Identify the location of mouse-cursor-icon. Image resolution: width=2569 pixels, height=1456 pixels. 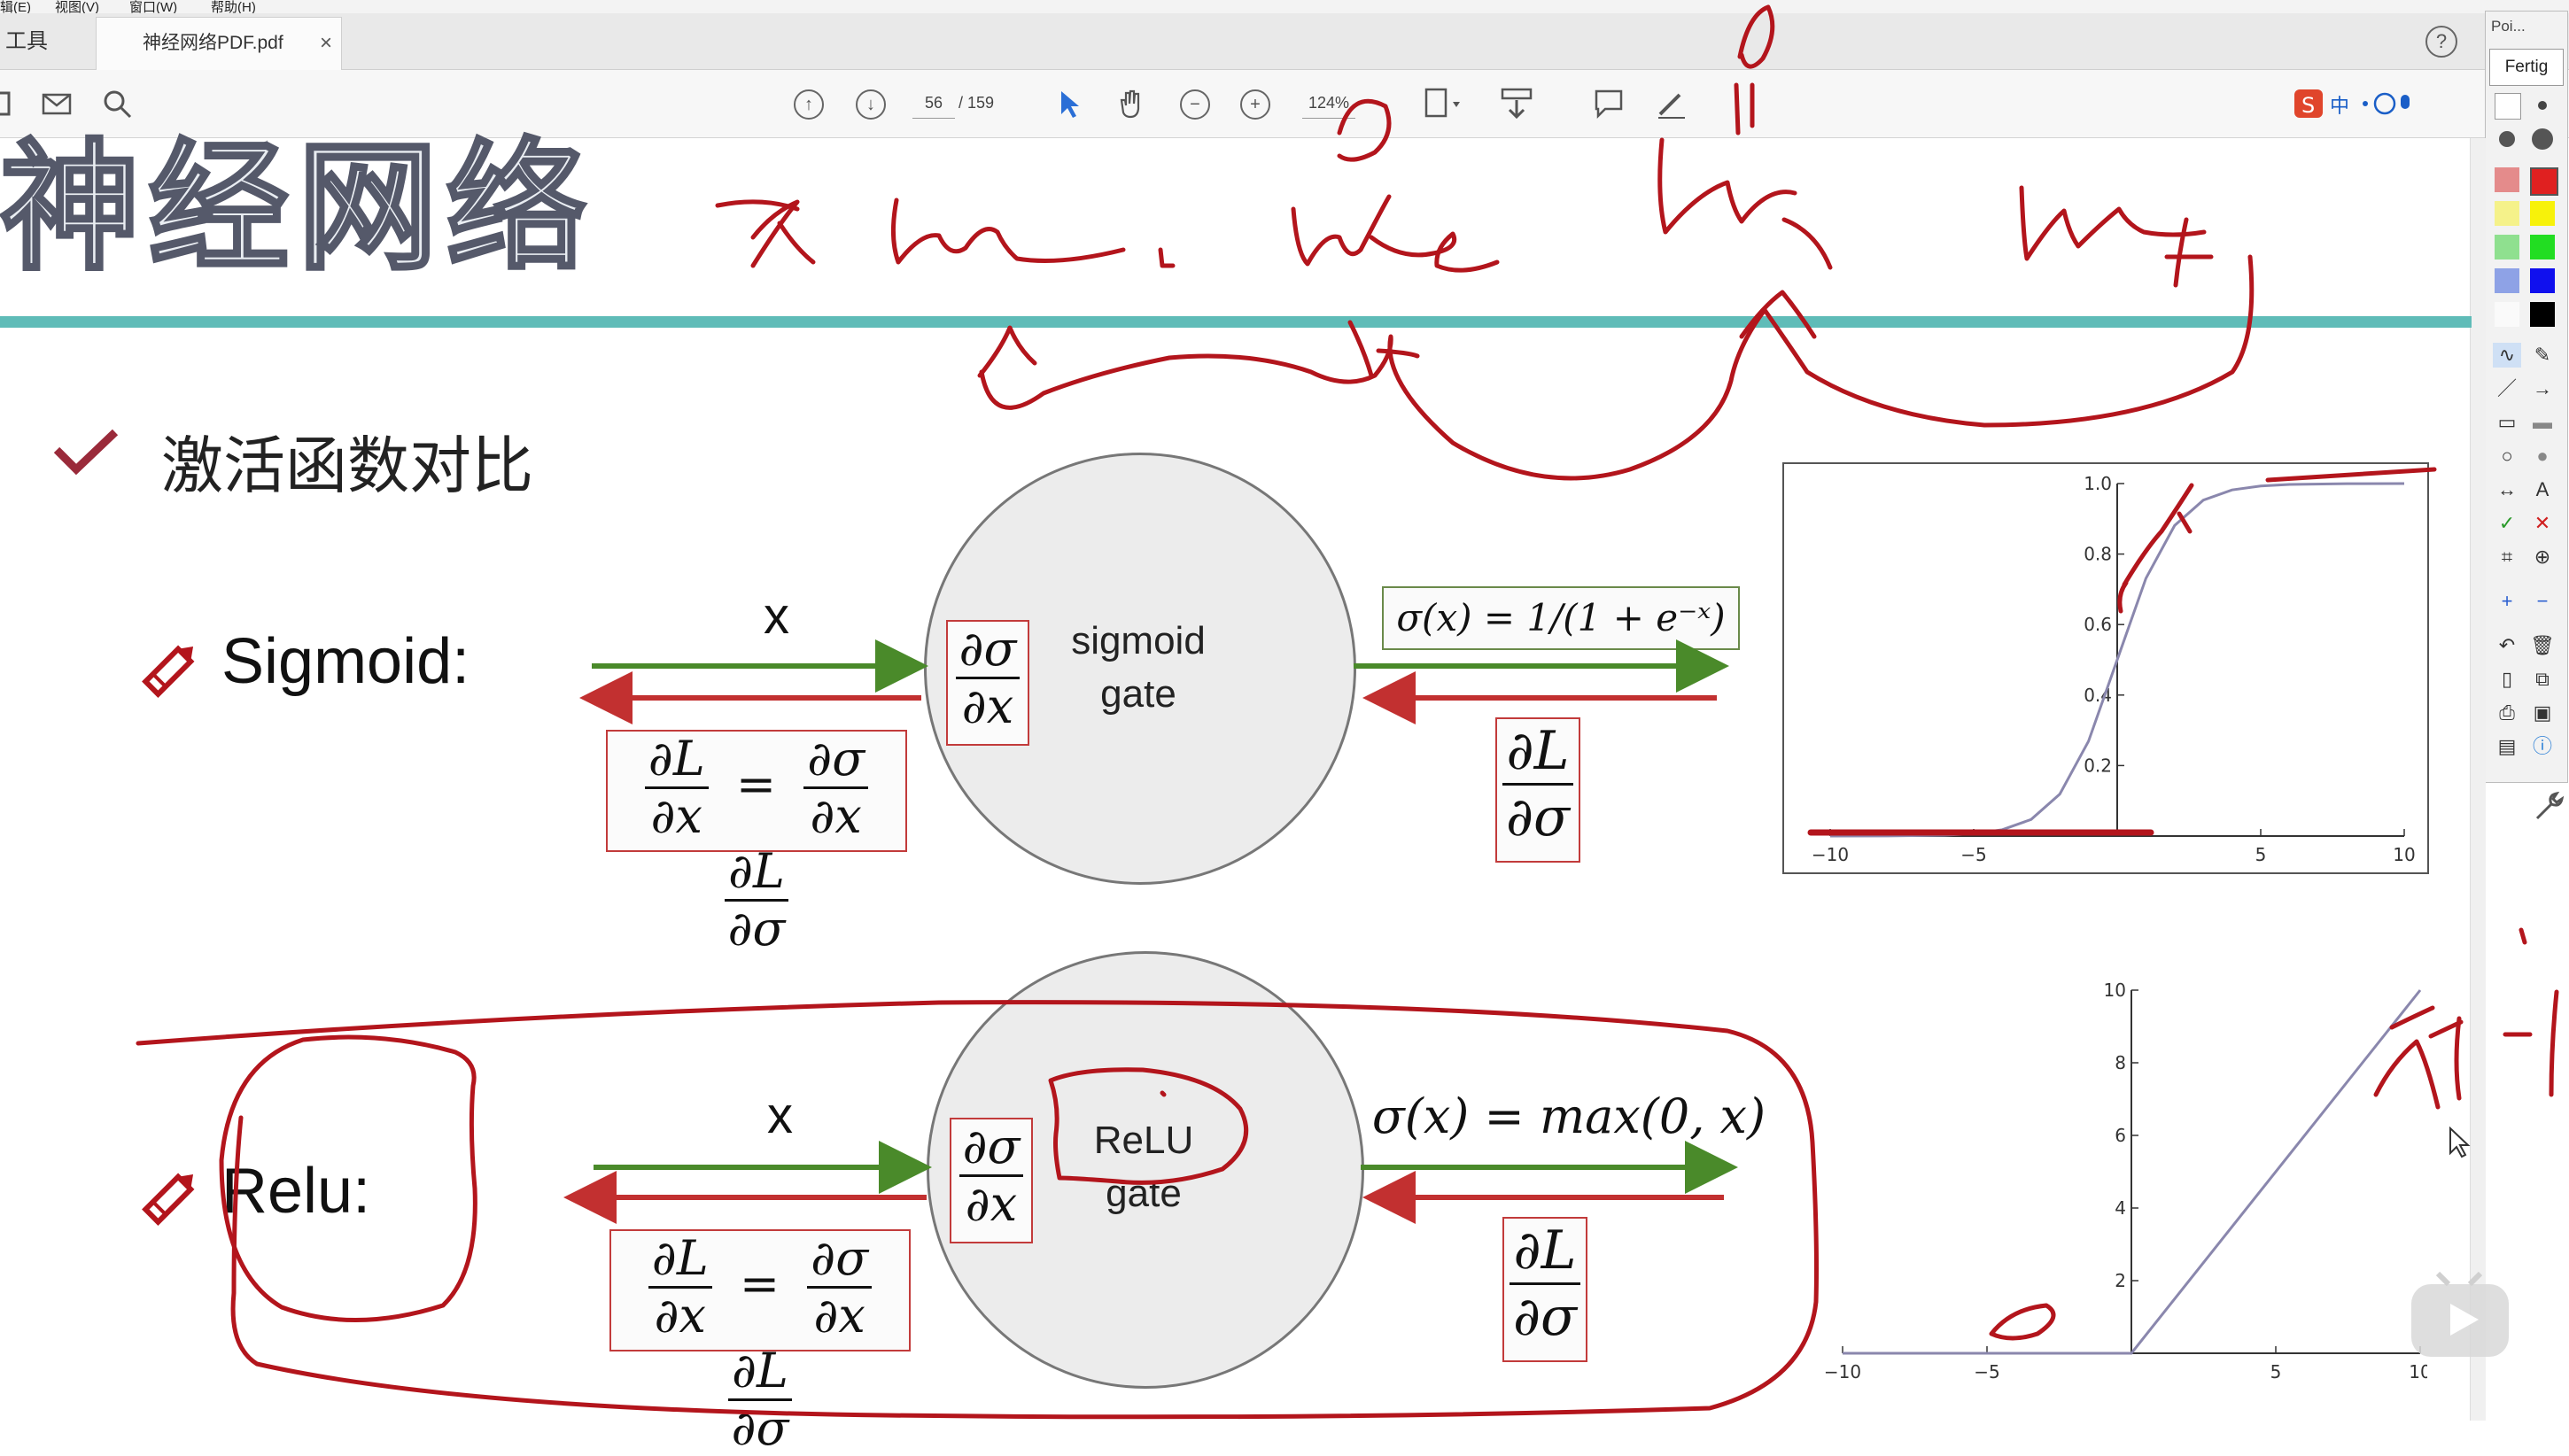
(2460, 1144).